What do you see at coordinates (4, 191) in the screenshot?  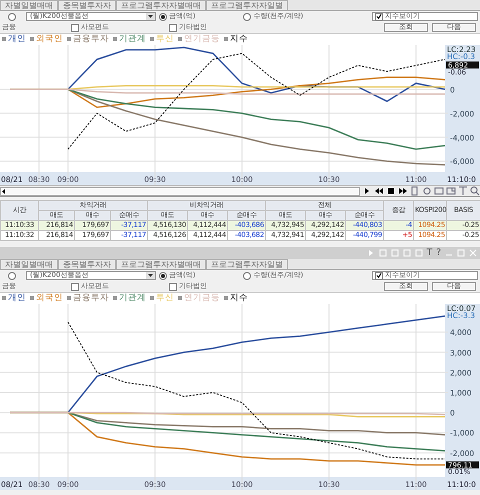 I see `left-arrow-icon` at bounding box center [4, 191].